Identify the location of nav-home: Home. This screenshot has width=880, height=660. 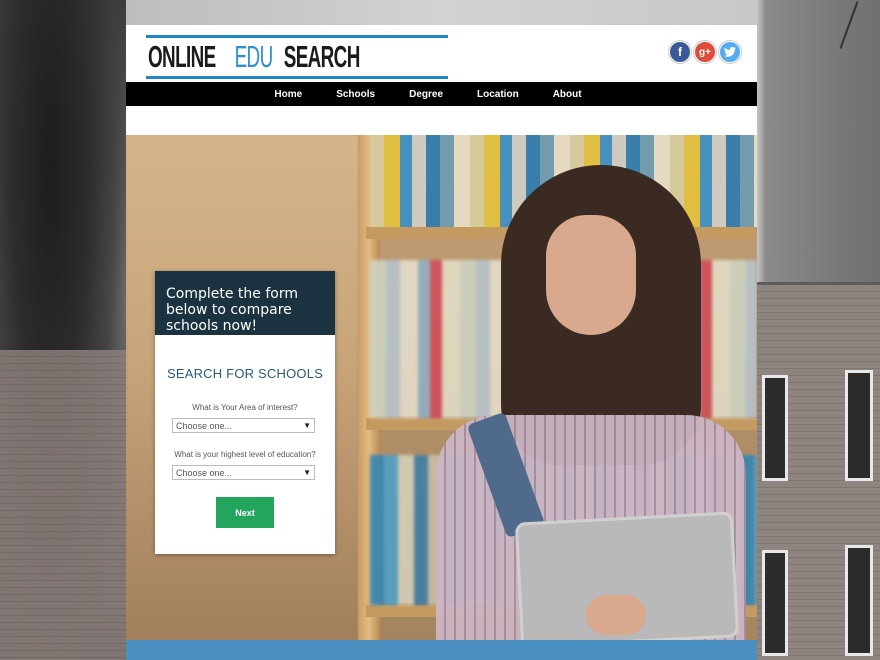
(288, 94).